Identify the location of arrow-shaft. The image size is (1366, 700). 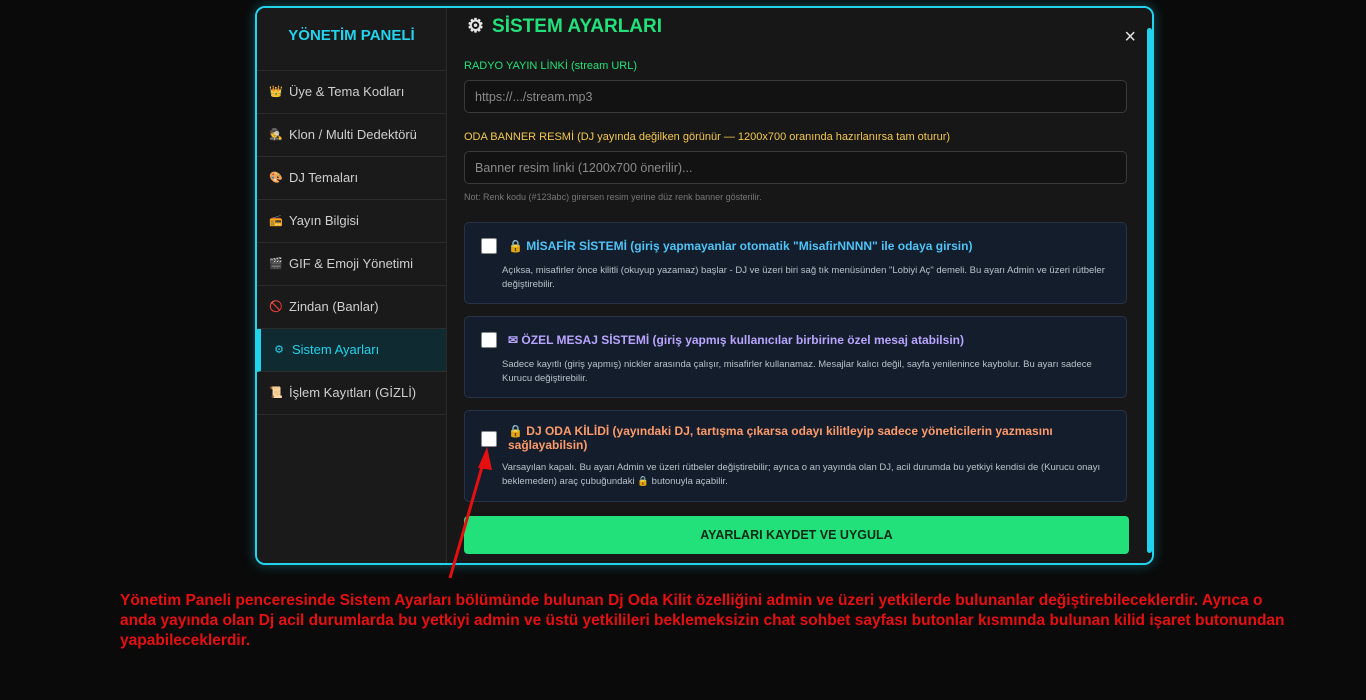
(467, 519).